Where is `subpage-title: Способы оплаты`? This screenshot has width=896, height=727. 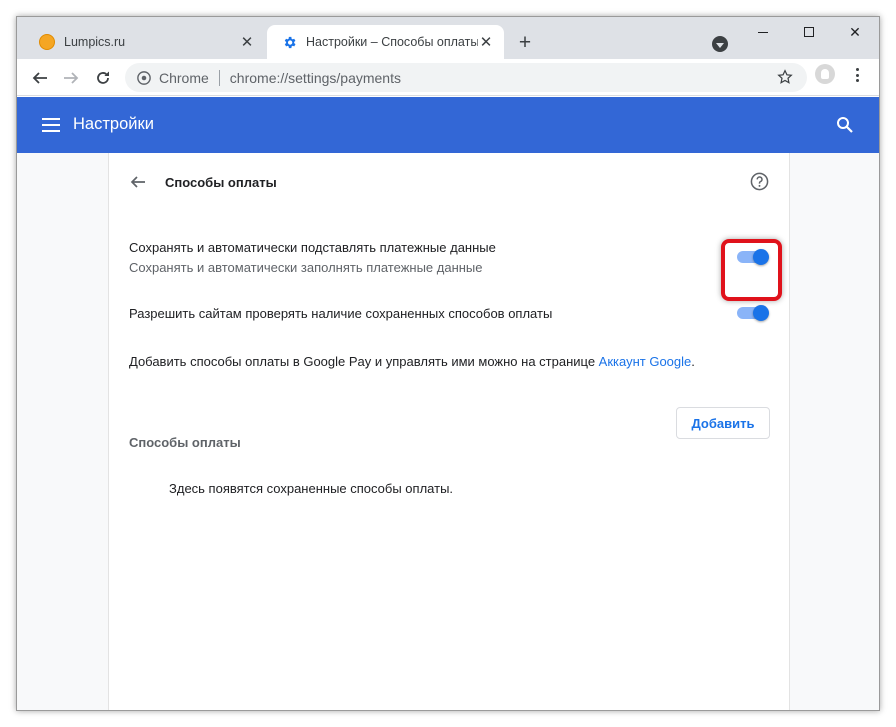 subpage-title: Способы оплаты is located at coordinates (221, 182).